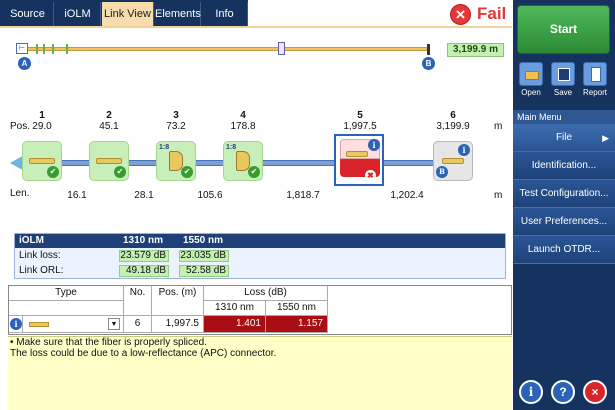  Describe the element at coordinates (144, 271) in the screenshot. I see `link-orl-1310: 49.18 dB` at that location.